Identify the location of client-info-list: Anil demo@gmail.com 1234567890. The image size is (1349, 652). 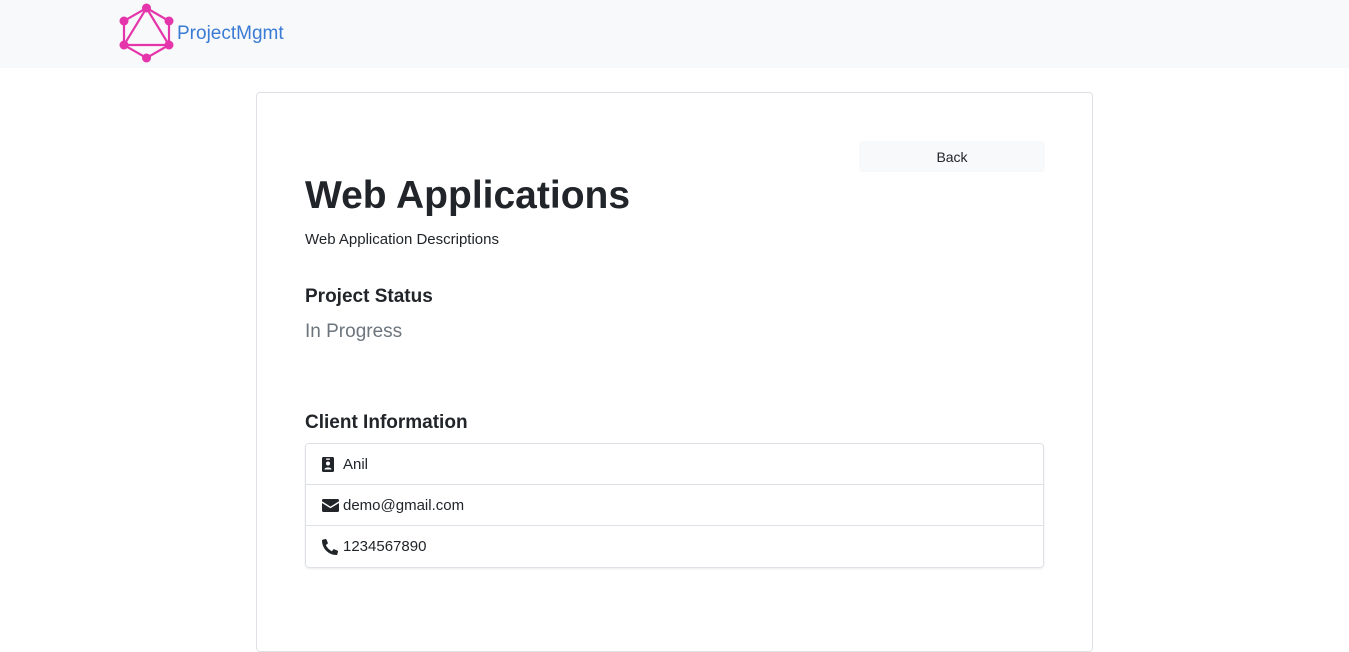
(674, 505).